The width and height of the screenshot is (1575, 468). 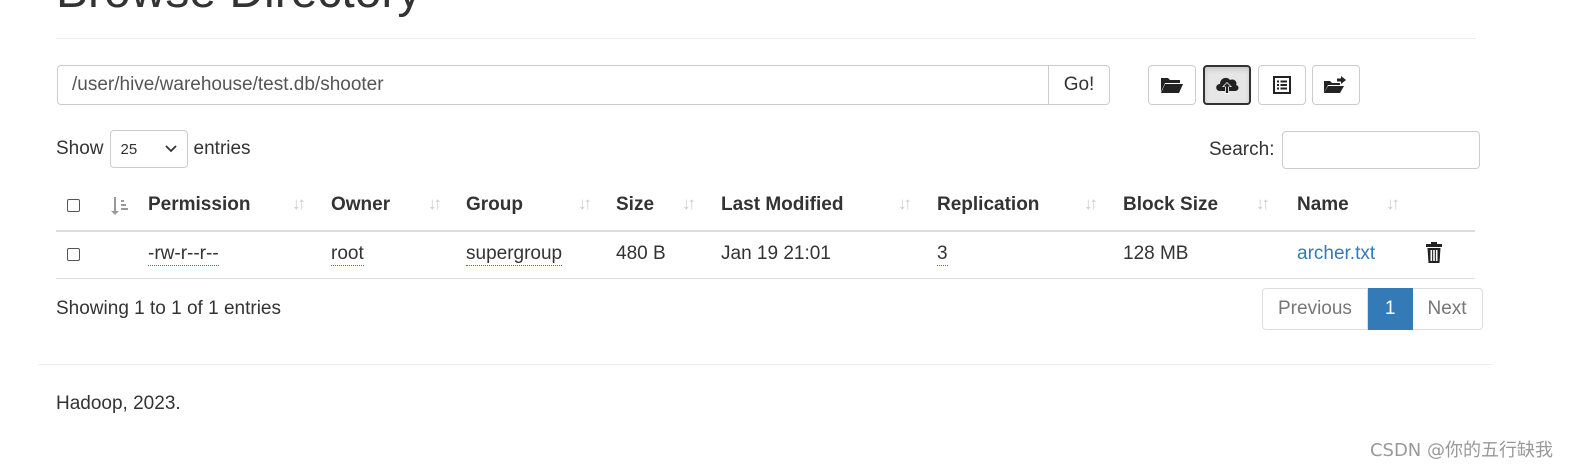 What do you see at coordinates (1434, 252) in the screenshot?
I see `trash-icon` at bounding box center [1434, 252].